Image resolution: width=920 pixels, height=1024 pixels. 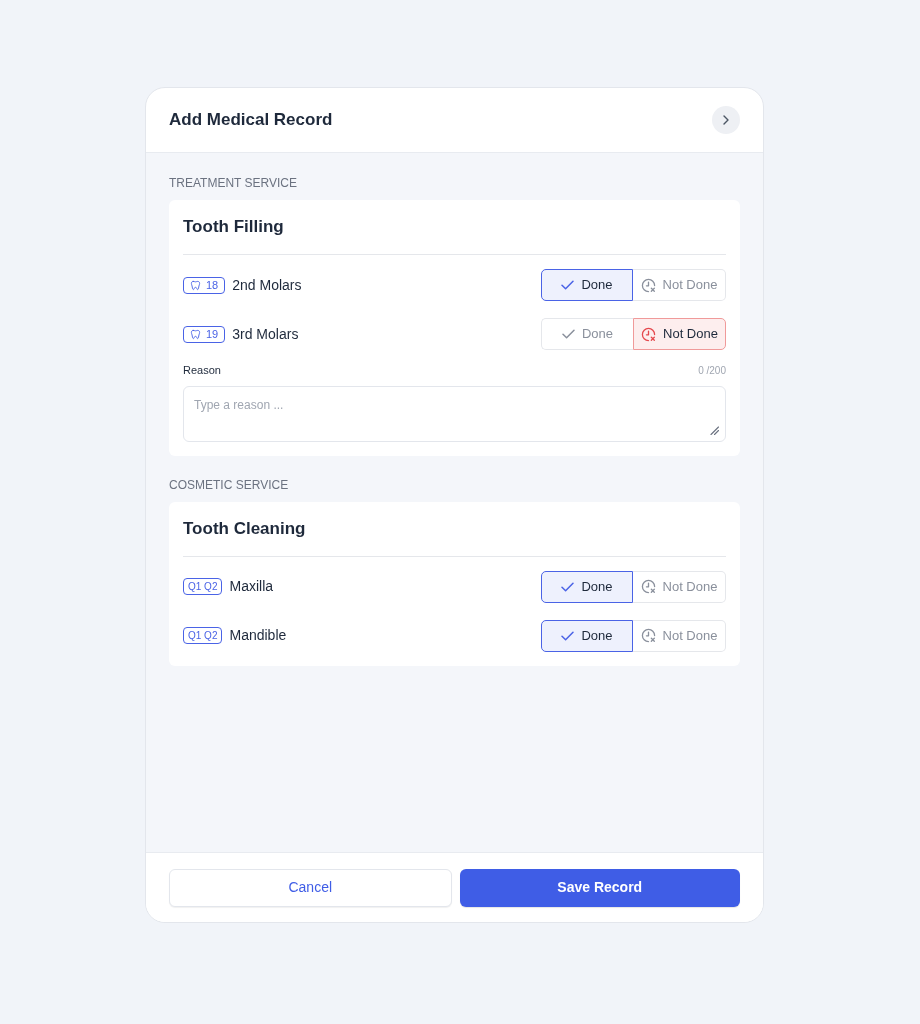 What do you see at coordinates (244, 528) in the screenshot?
I see `service-title: Tooth Cleaning` at bounding box center [244, 528].